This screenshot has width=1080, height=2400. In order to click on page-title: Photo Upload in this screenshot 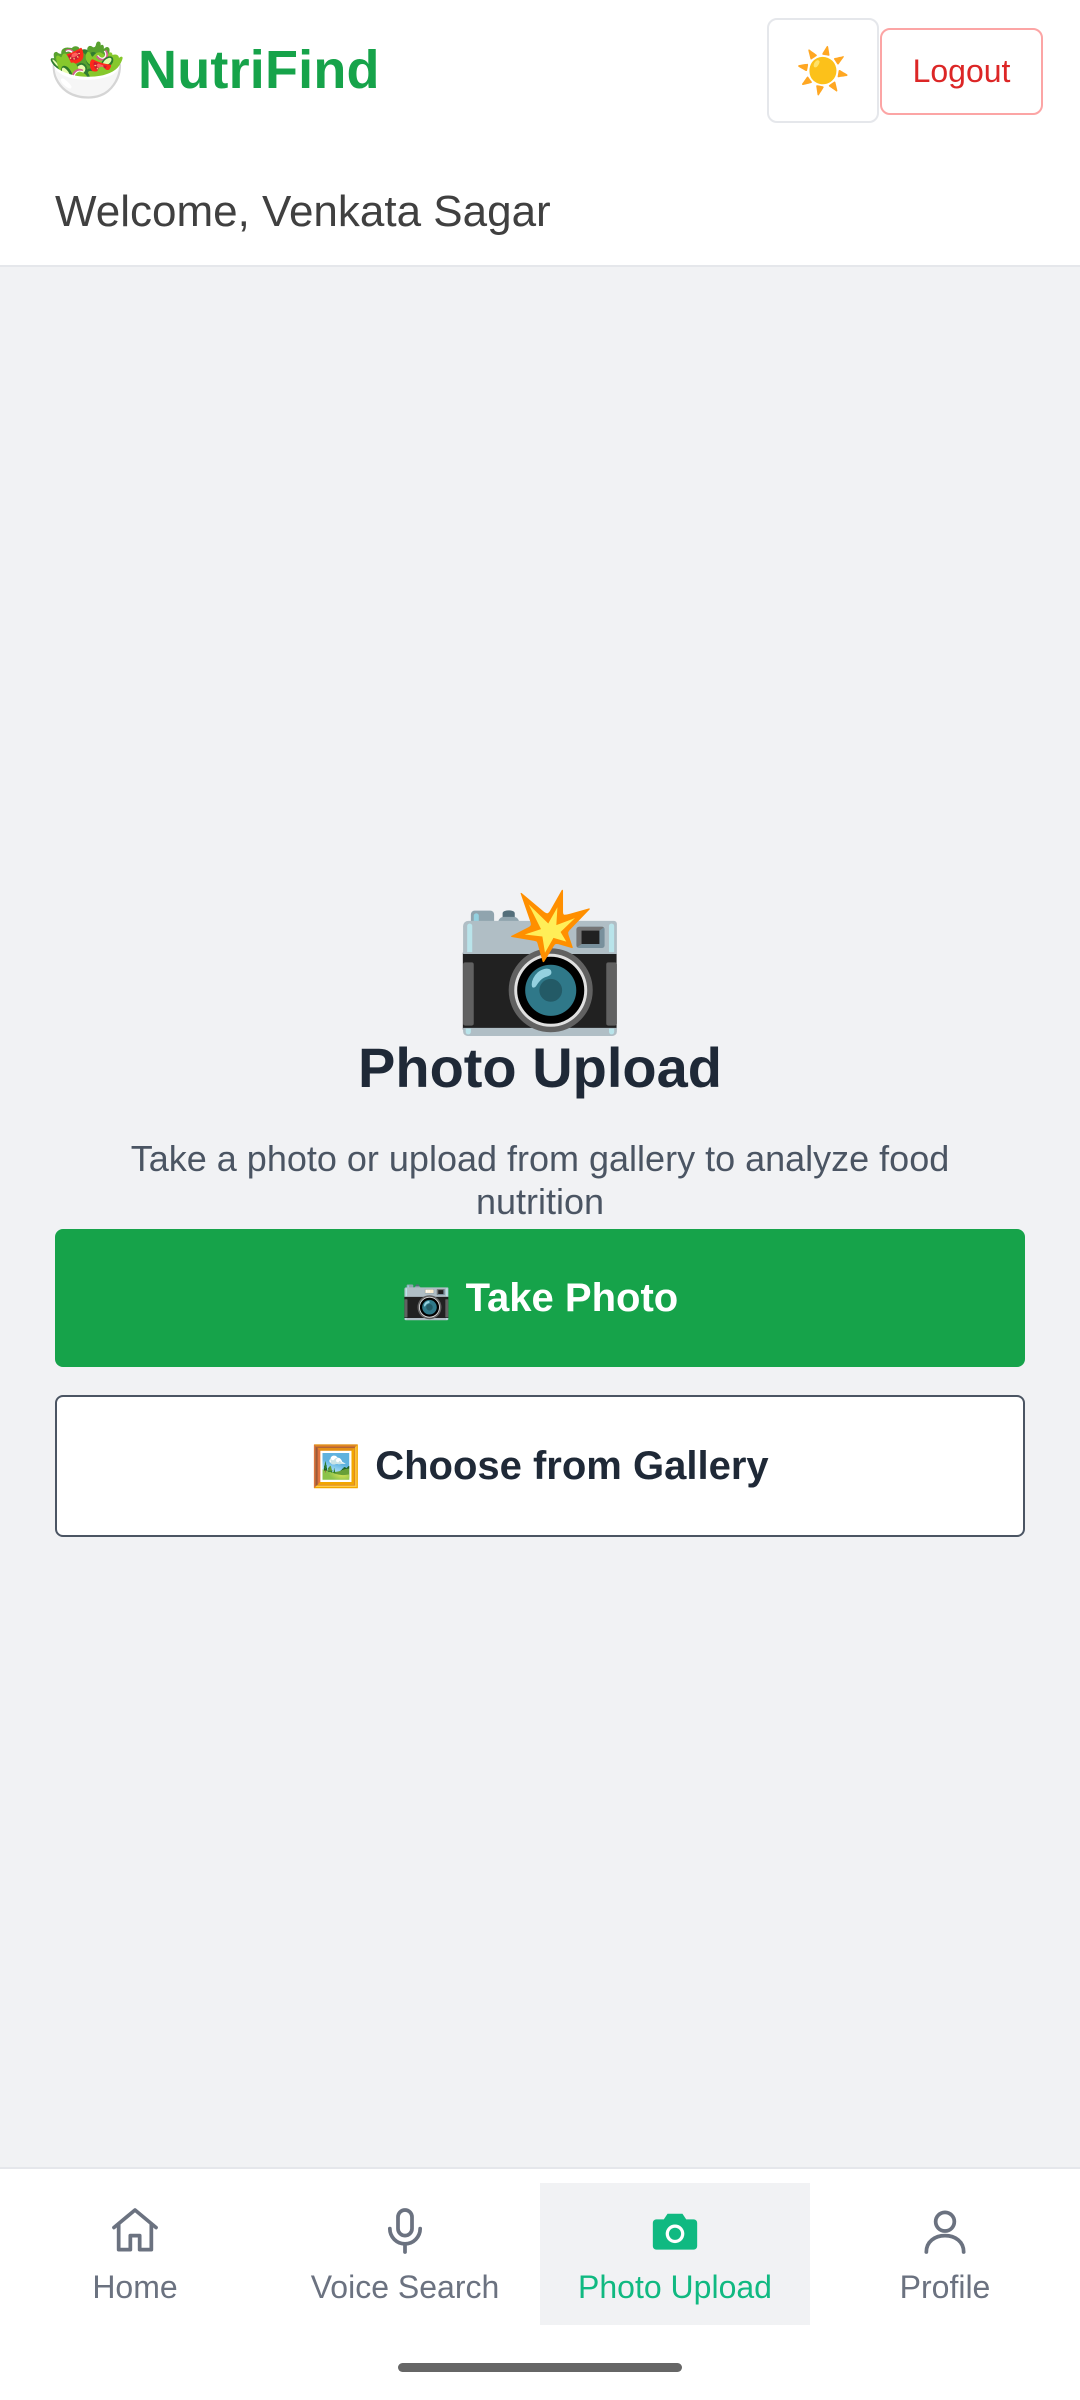, I will do `click(540, 1067)`.